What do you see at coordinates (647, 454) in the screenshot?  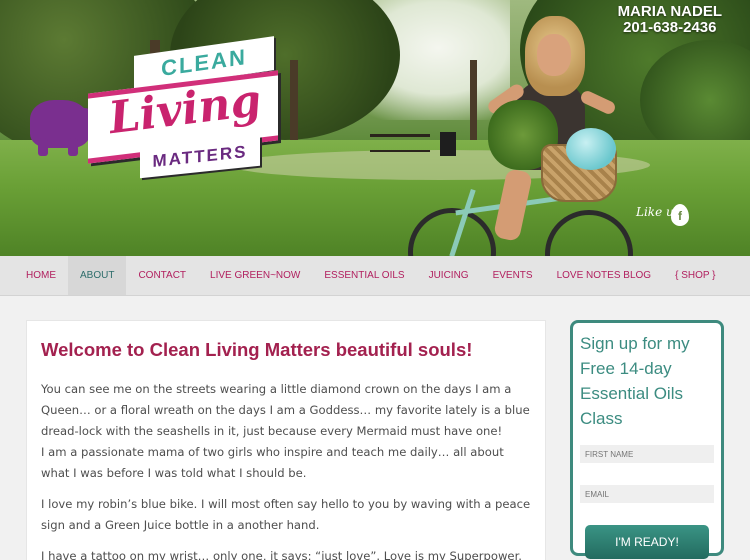 I see `first-name-field` at bounding box center [647, 454].